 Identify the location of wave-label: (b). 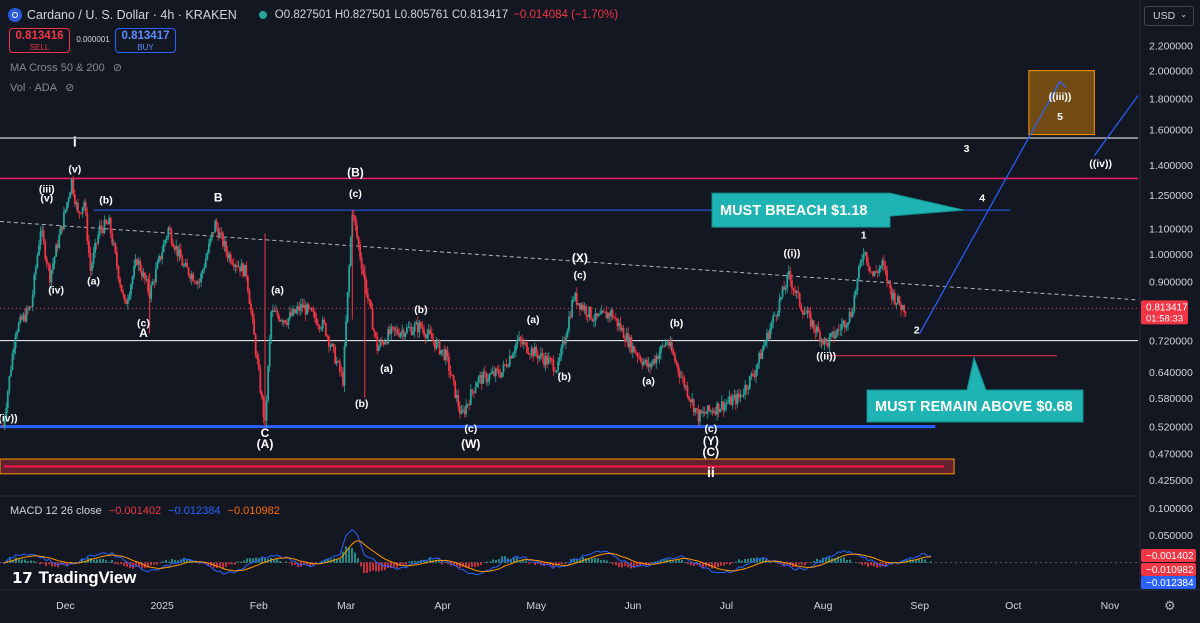
(564, 377).